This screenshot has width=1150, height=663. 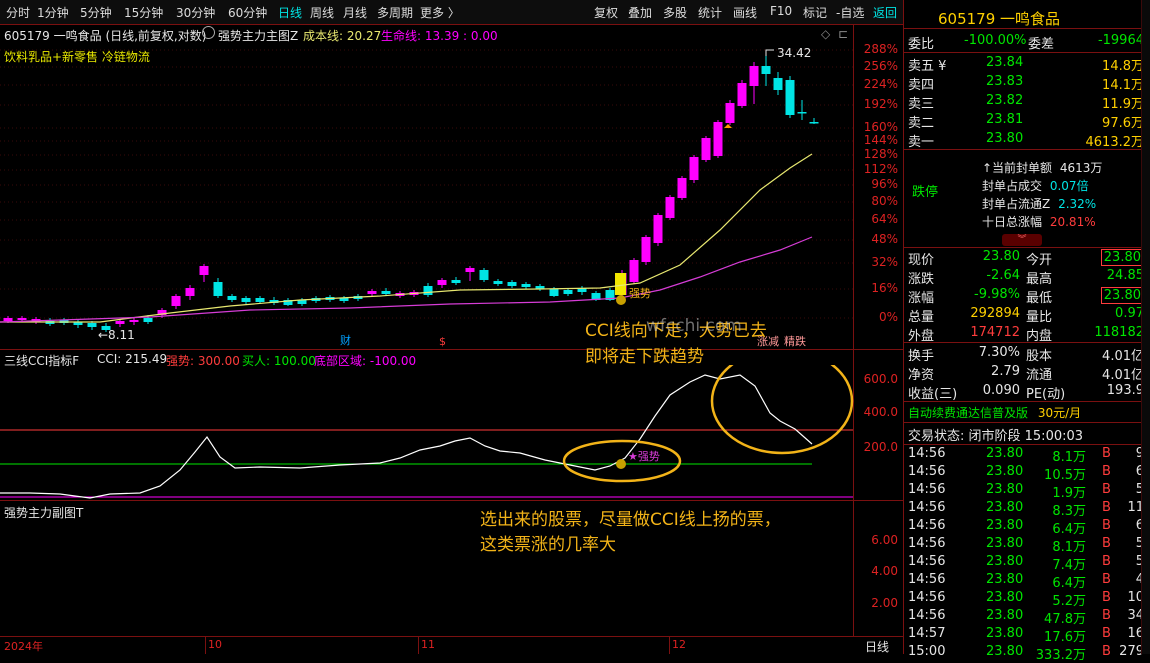 I want to click on ask-row: 卖五 ¥ 23.84 14.8万, so click(x=1026, y=64).